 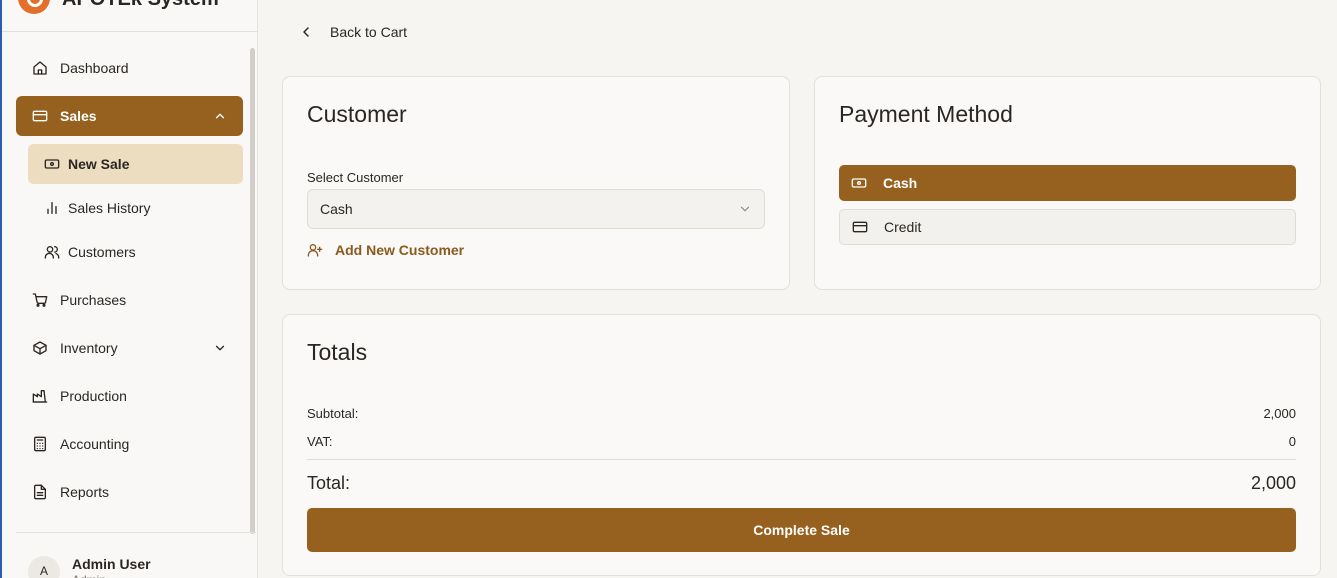 What do you see at coordinates (40, 396) in the screenshot?
I see `factory-icon` at bounding box center [40, 396].